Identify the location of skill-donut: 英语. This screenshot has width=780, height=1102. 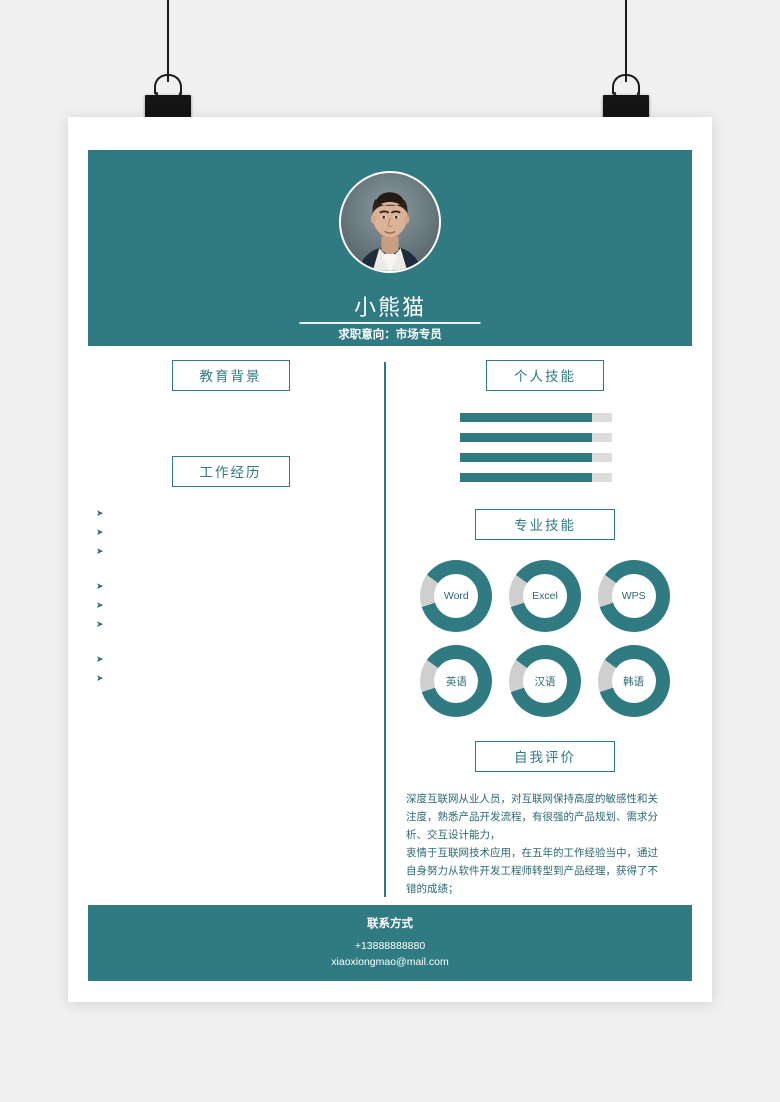
(456, 681).